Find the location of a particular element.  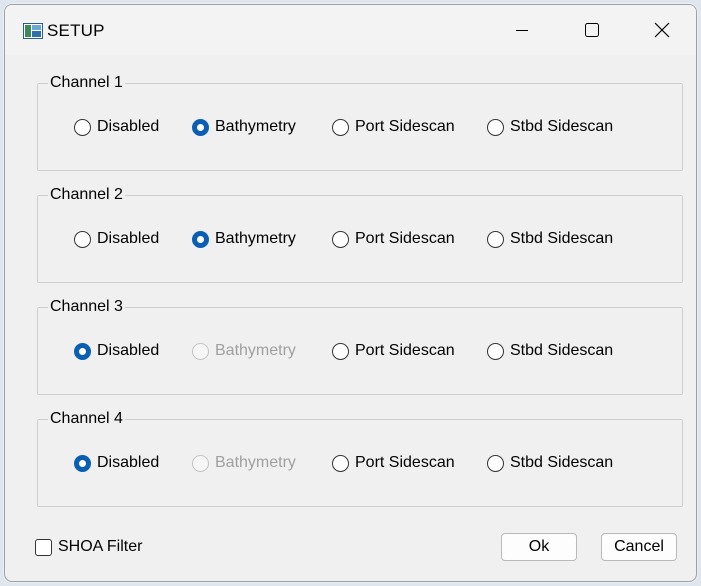

app-window-icon is located at coordinates (33, 31).